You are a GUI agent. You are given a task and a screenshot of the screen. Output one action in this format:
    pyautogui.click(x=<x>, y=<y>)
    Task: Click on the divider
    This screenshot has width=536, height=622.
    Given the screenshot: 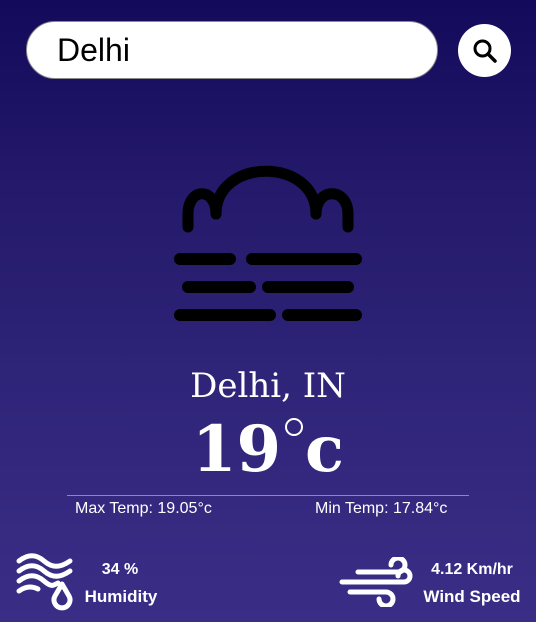 What is the action you would take?
    pyautogui.click(x=268, y=495)
    